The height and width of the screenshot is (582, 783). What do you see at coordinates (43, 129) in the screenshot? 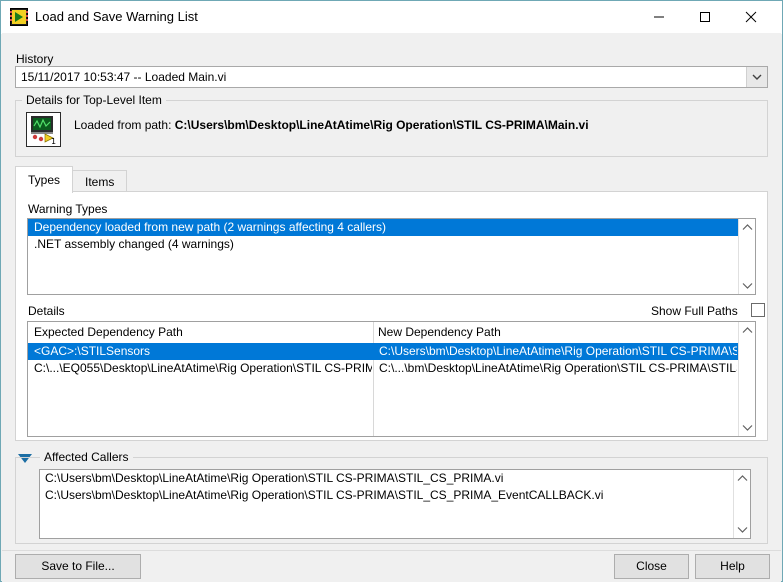
I see `labview-vi-icon: 1` at bounding box center [43, 129].